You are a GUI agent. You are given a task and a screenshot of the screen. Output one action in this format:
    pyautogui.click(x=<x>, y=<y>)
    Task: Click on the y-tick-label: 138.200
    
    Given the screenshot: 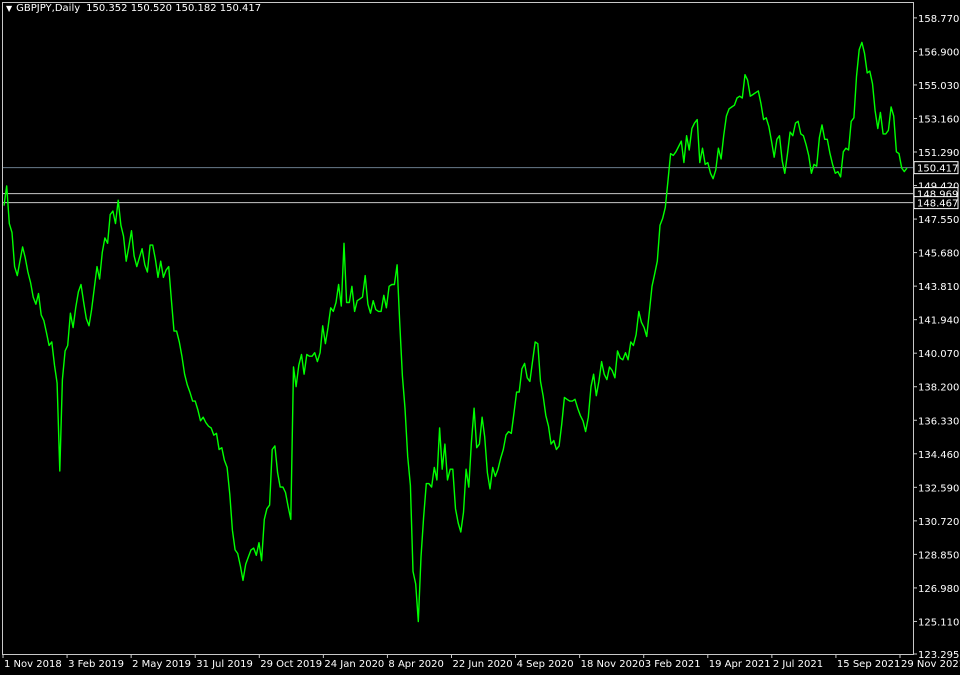 What is the action you would take?
    pyautogui.click(x=938, y=388)
    